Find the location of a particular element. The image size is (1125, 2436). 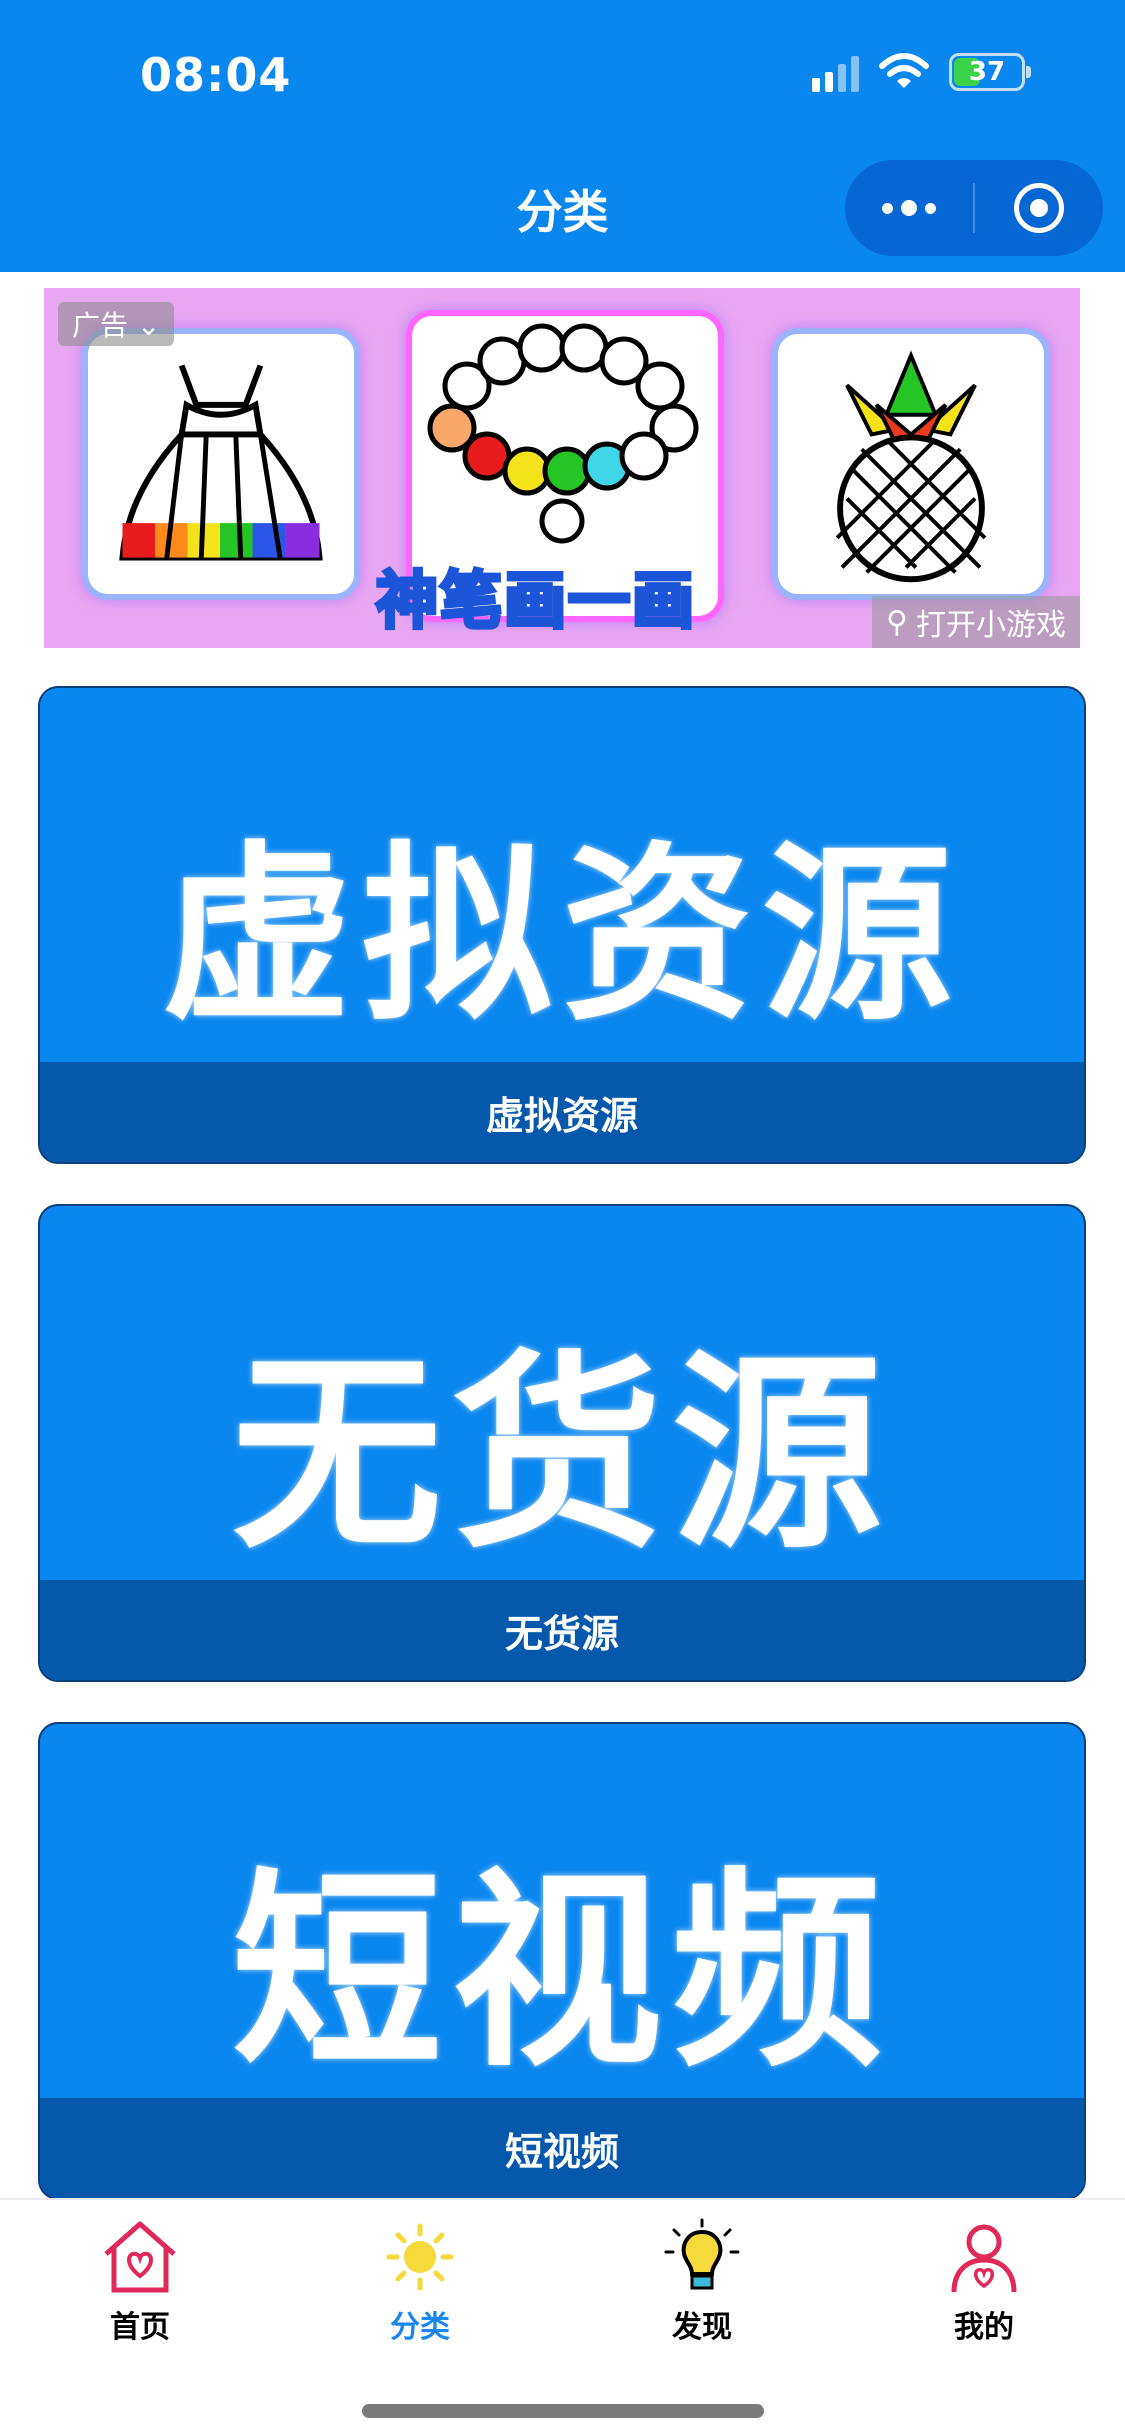

bottom-tab-bar: 首页 分类 发现 我的 is located at coordinates (562, 2317).